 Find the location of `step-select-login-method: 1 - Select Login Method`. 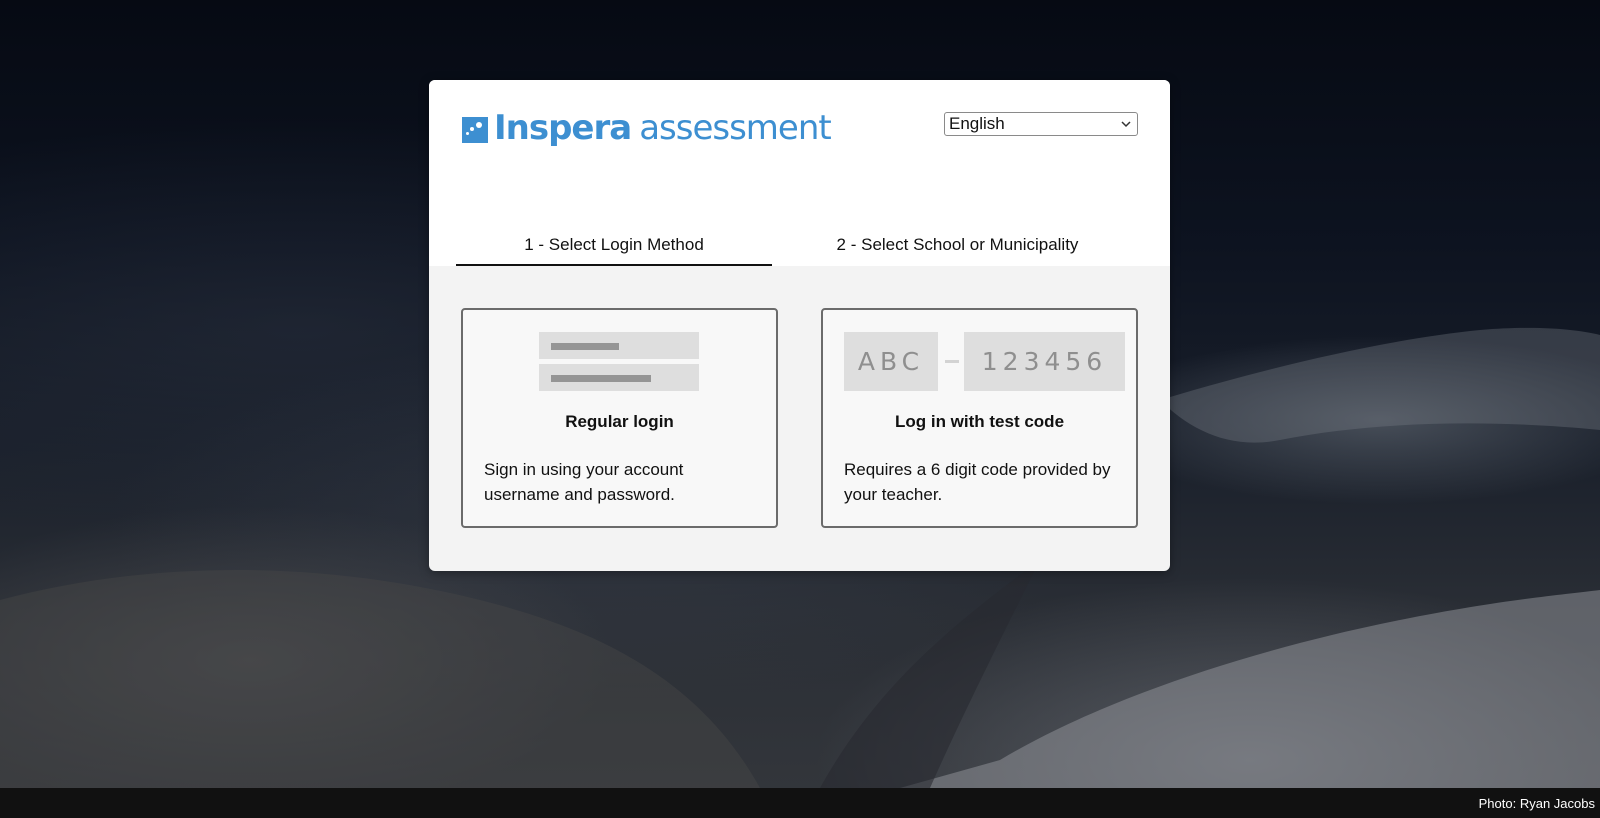

step-select-login-method: 1 - Select Login Method is located at coordinates (614, 248).